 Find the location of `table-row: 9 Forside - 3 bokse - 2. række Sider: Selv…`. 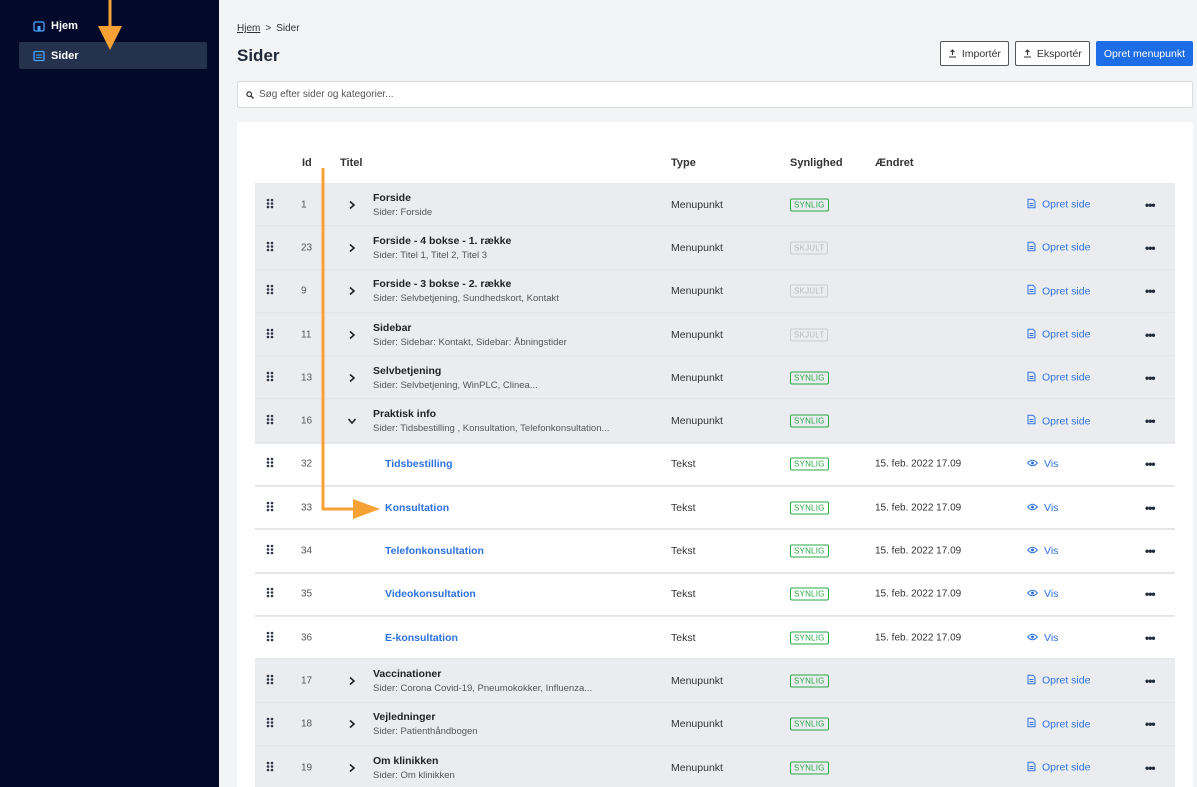

table-row: 9 Forside - 3 bokse - 2. række Sider: Selv… is located at coordinates (715, 291).